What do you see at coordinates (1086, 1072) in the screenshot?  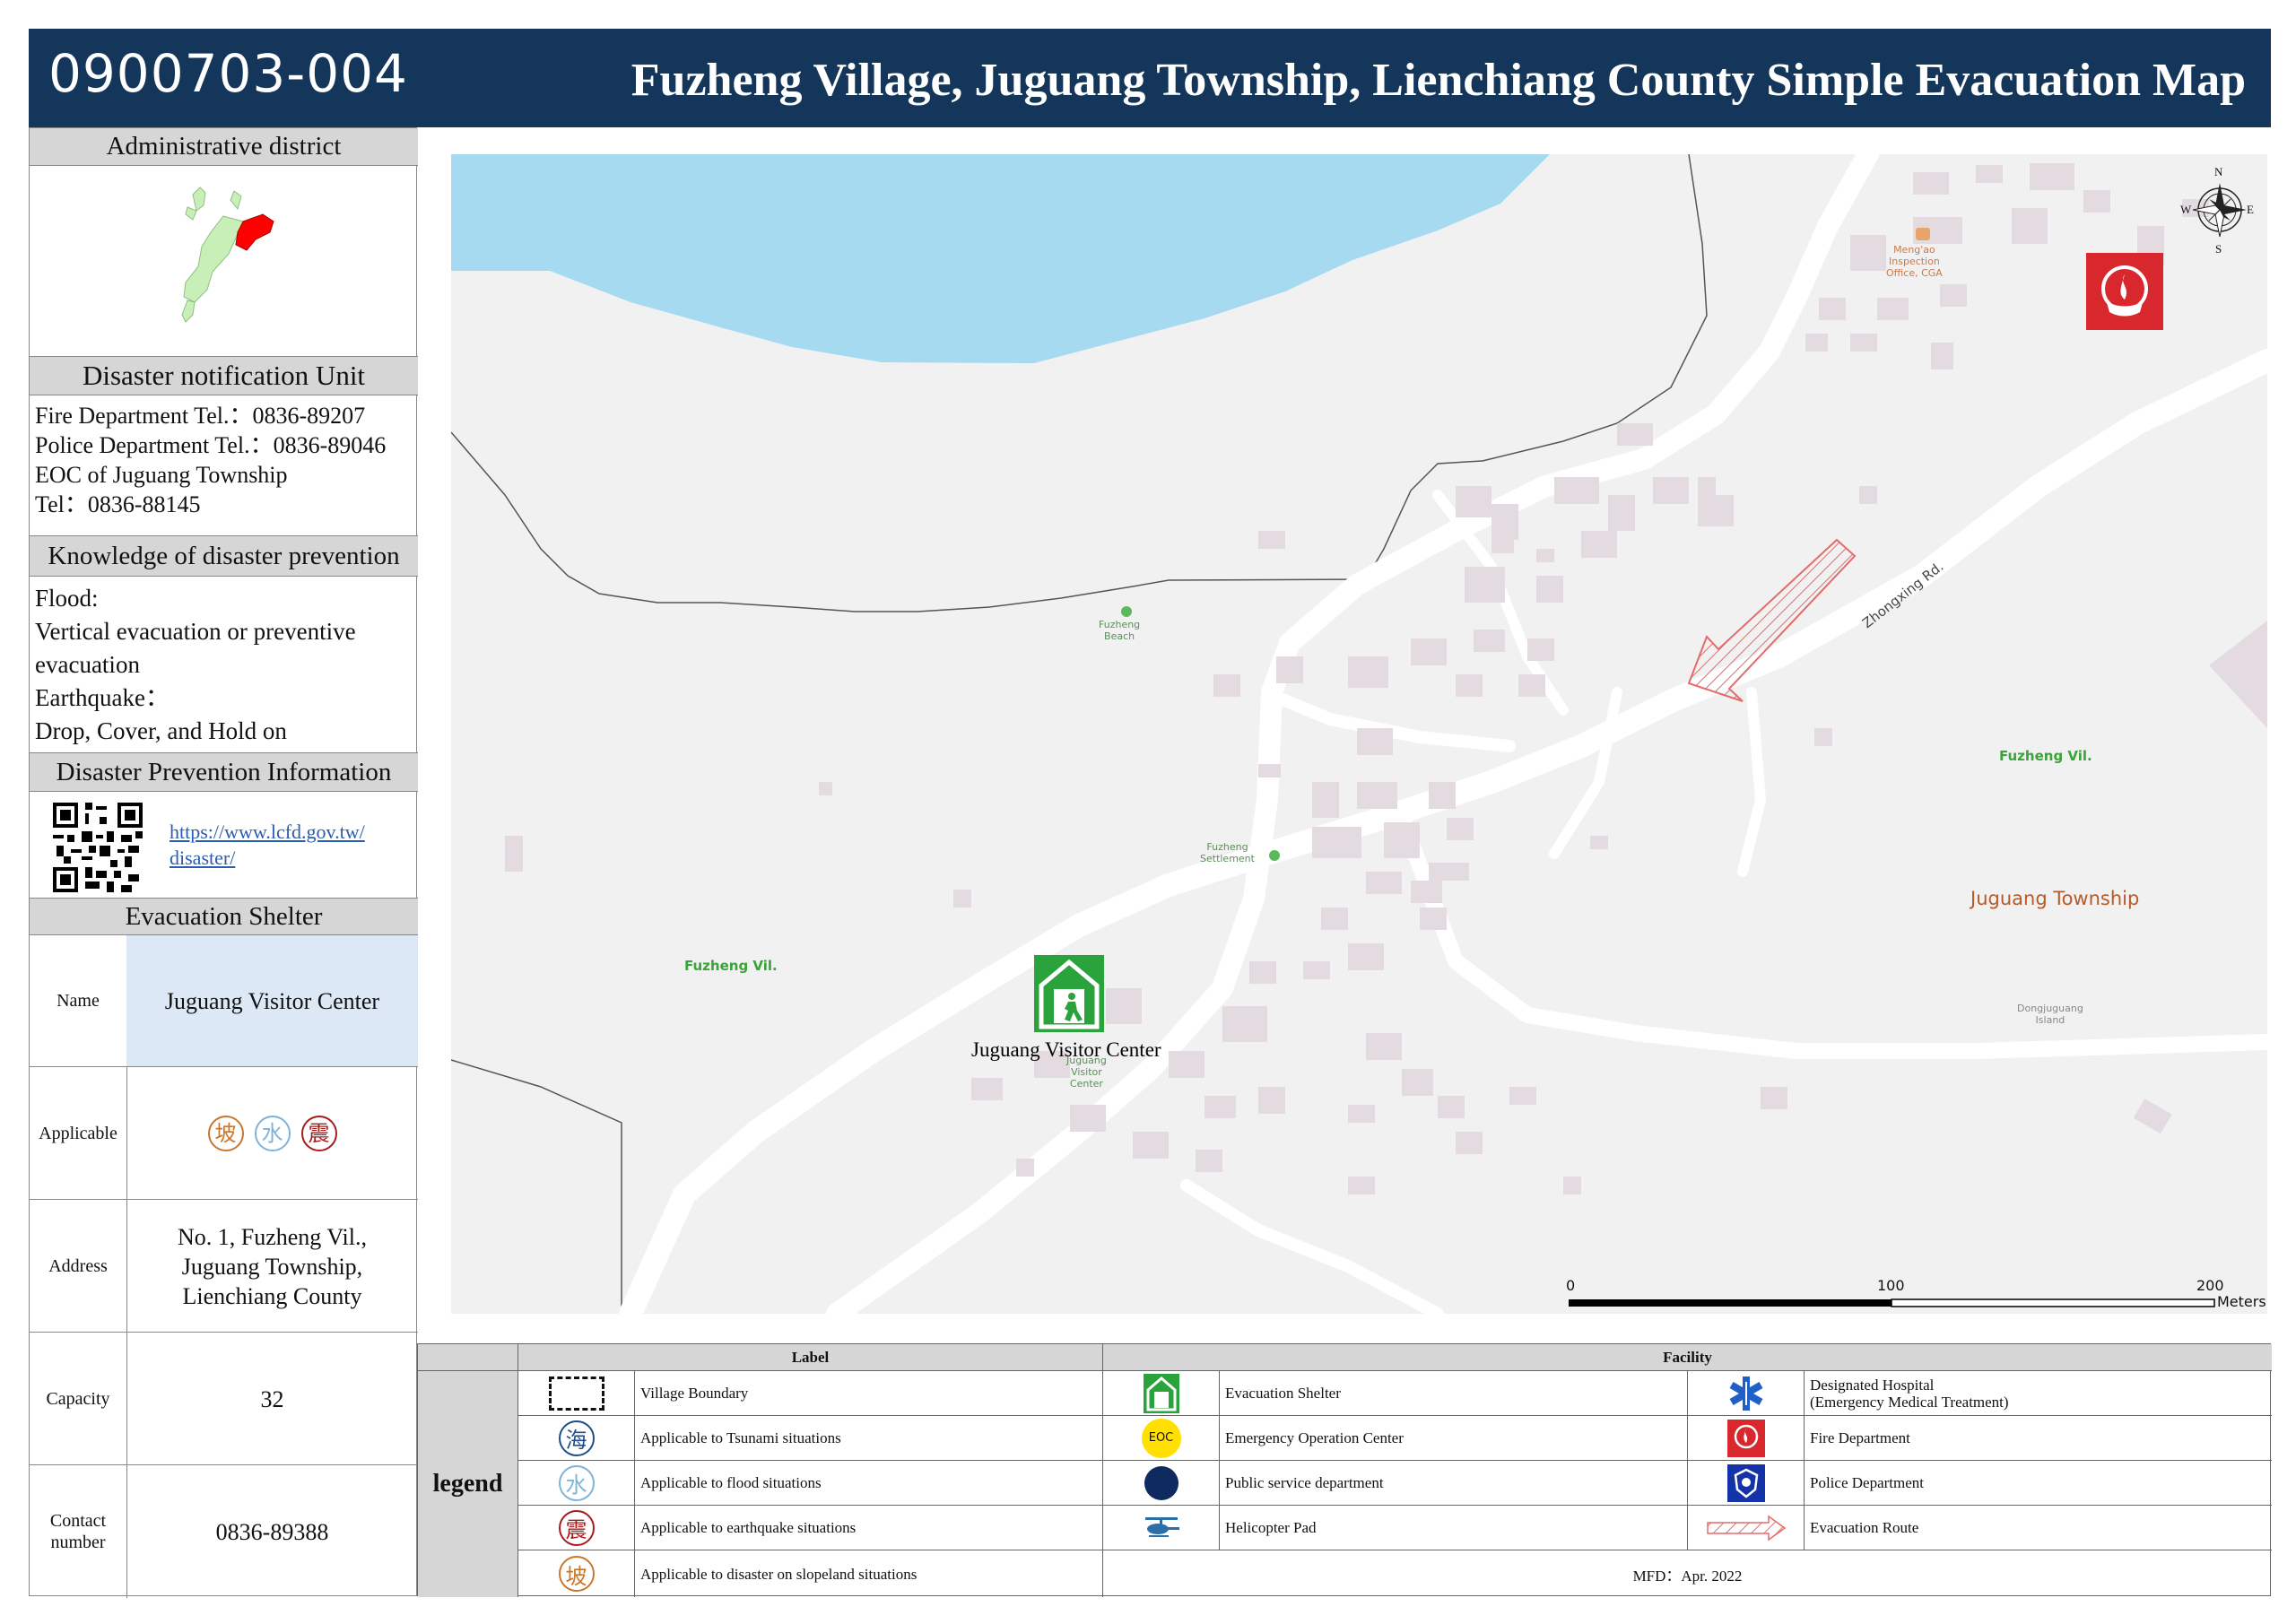 I see `visitor-label-line: Visitor` at bounding box center [1086, 1072].